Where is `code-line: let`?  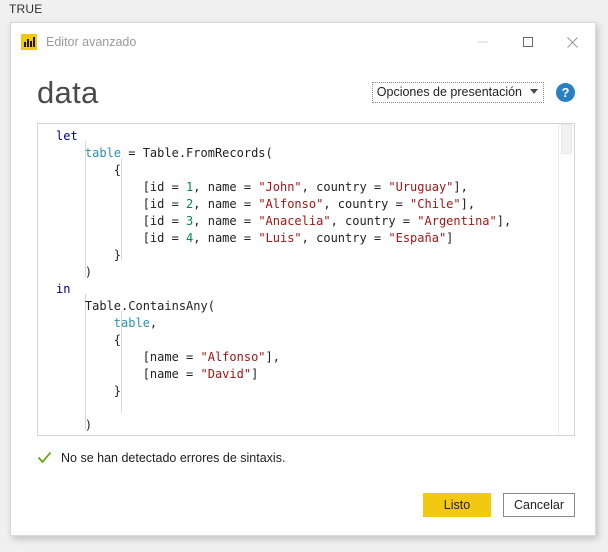
code-line: let is located at coordinates (306, 136).